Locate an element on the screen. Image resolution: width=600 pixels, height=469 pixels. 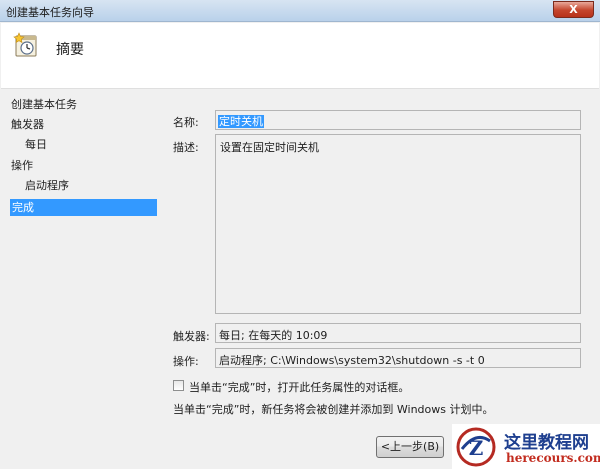
description-value: 设置在固定时间关机 is located at coordinates (269, 147).